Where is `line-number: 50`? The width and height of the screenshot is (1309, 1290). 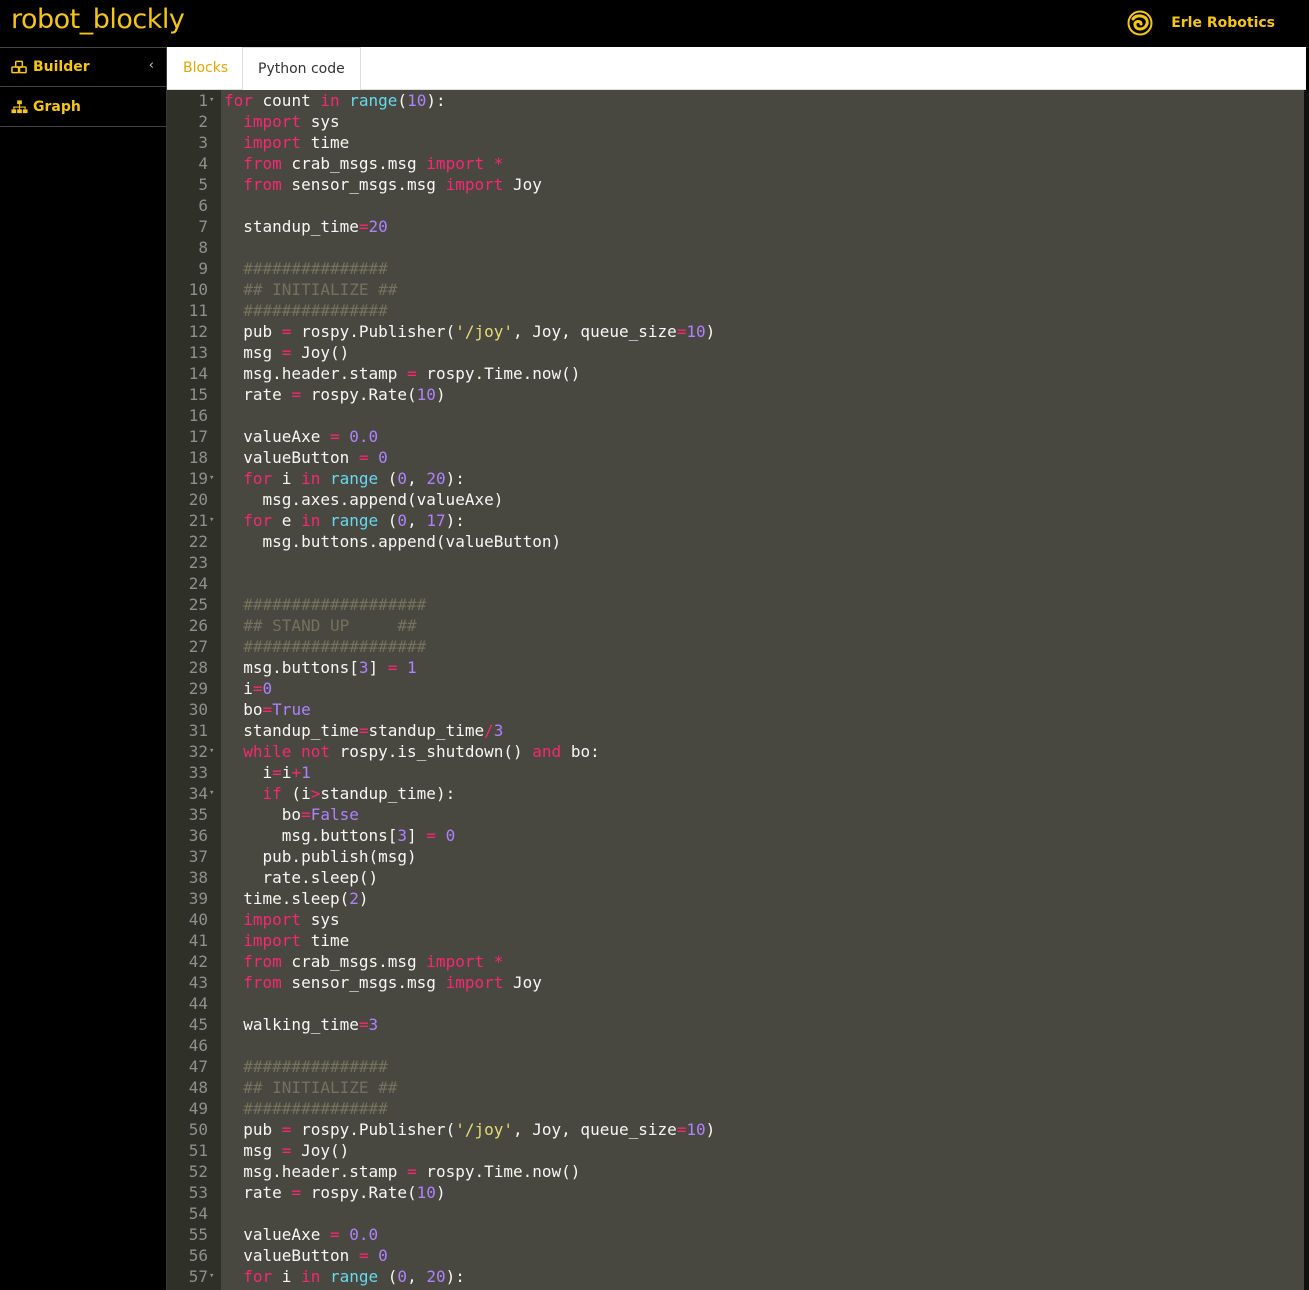
line-number: 50 is located at coordinates (198, 1129).